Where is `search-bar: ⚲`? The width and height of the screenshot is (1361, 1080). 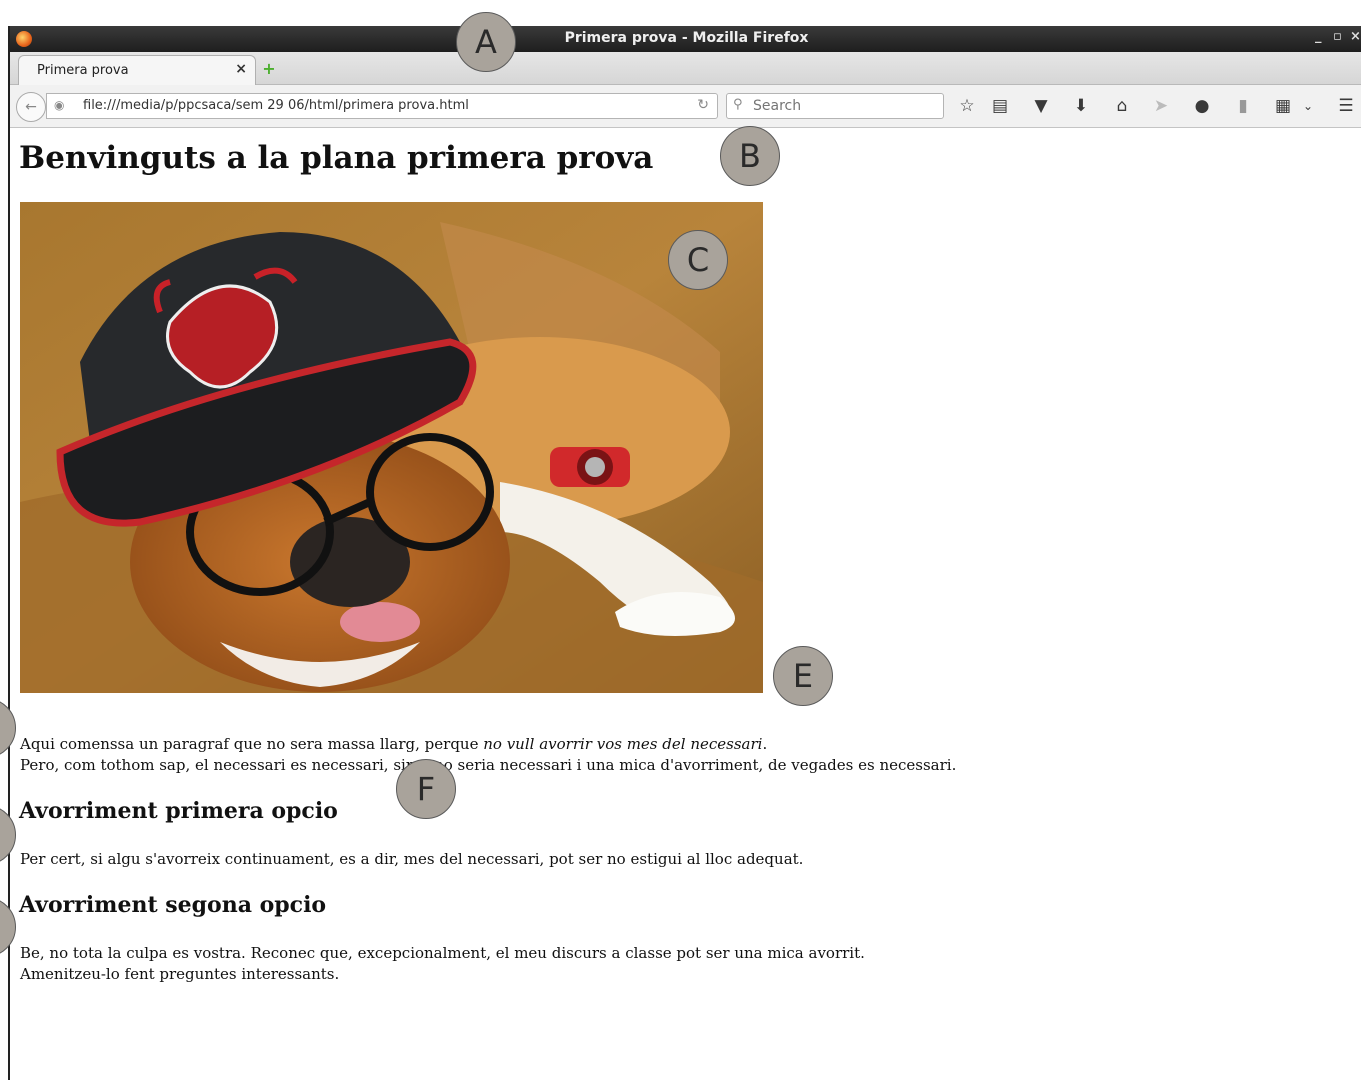 search-bar: ⚲ is located at coordinates (835, 106).